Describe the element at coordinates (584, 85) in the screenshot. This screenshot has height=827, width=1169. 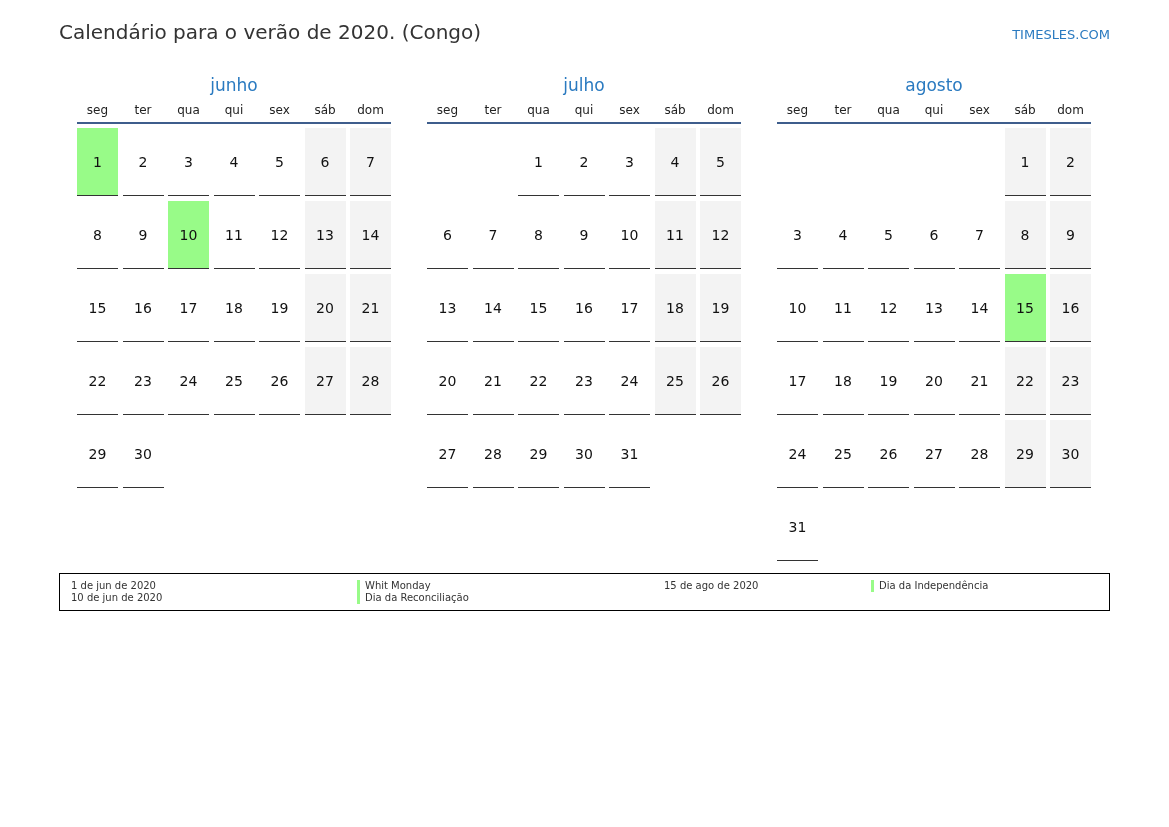
I see `month-title: julho` at that location.